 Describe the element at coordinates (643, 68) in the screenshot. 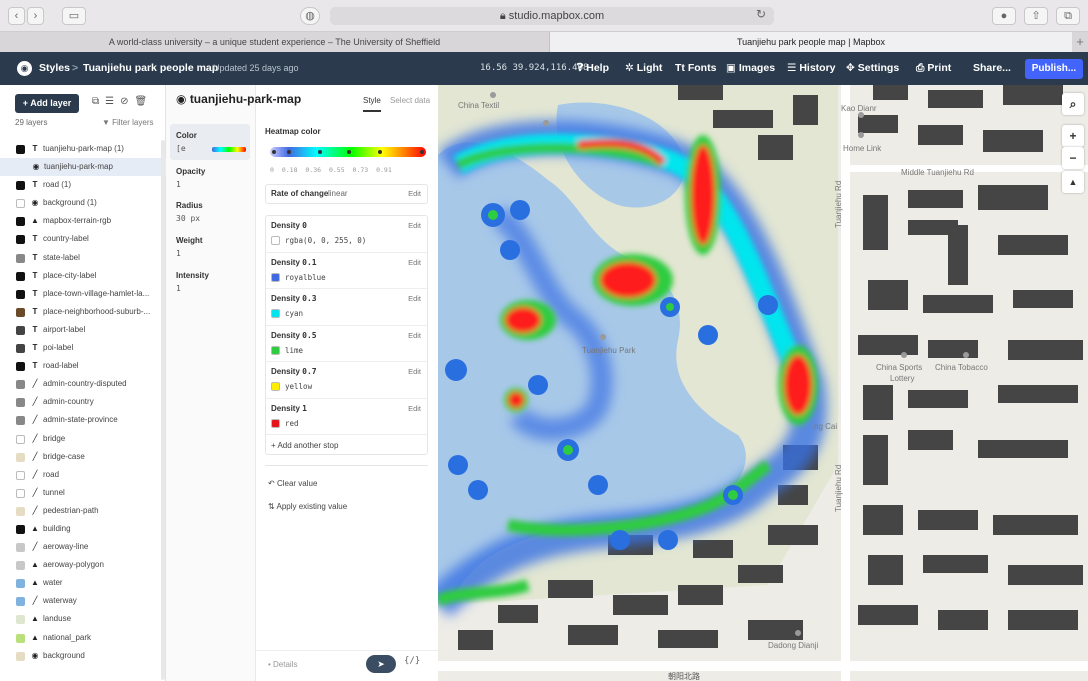

I see `light-button: ✲ Light` at that location.